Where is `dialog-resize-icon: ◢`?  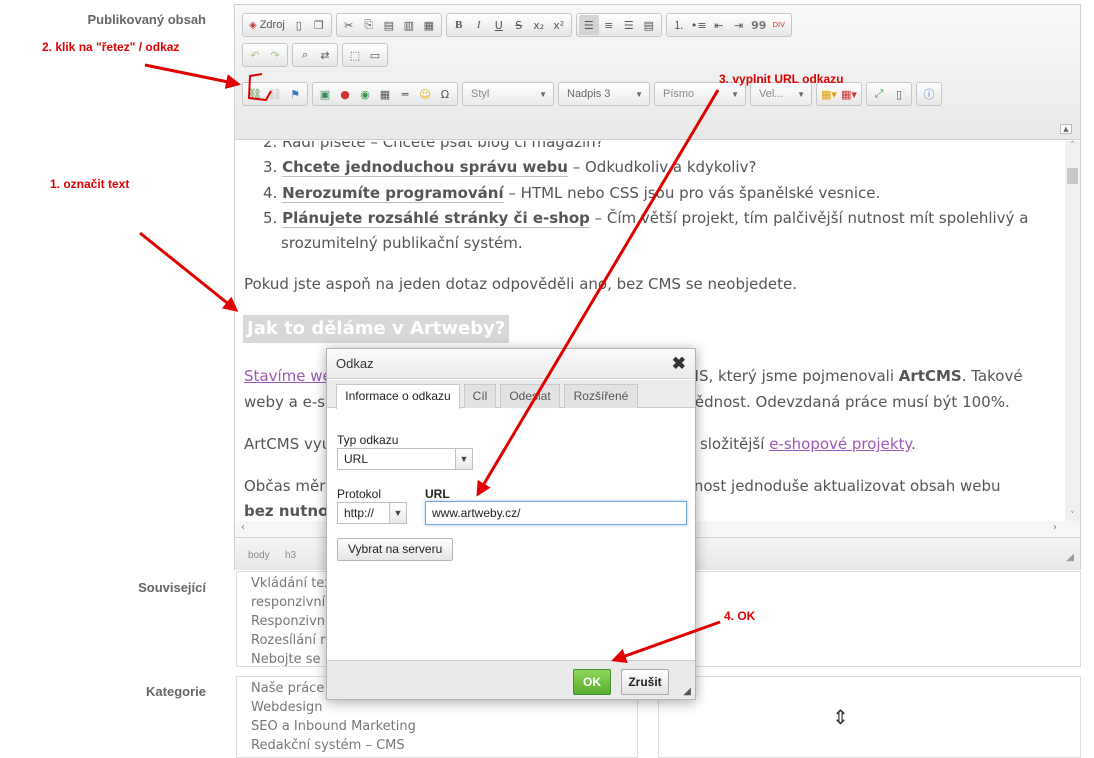
dialog-resize-icon: ◢ is located at coordinates (687, 691).